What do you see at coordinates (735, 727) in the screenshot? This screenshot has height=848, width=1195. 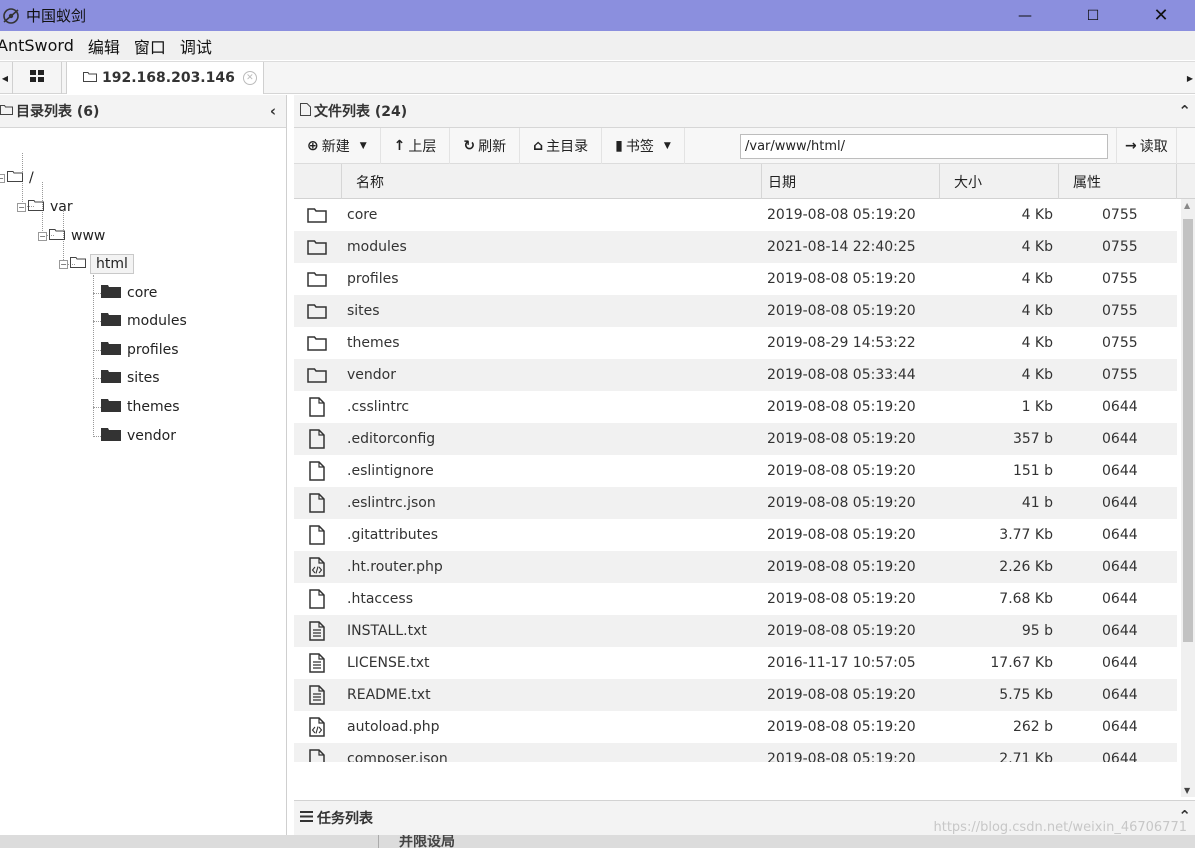 I see `file-row: autoload.php 2019-08-08 05:19:20 262 b 0644` at bounding box center [735, 727].